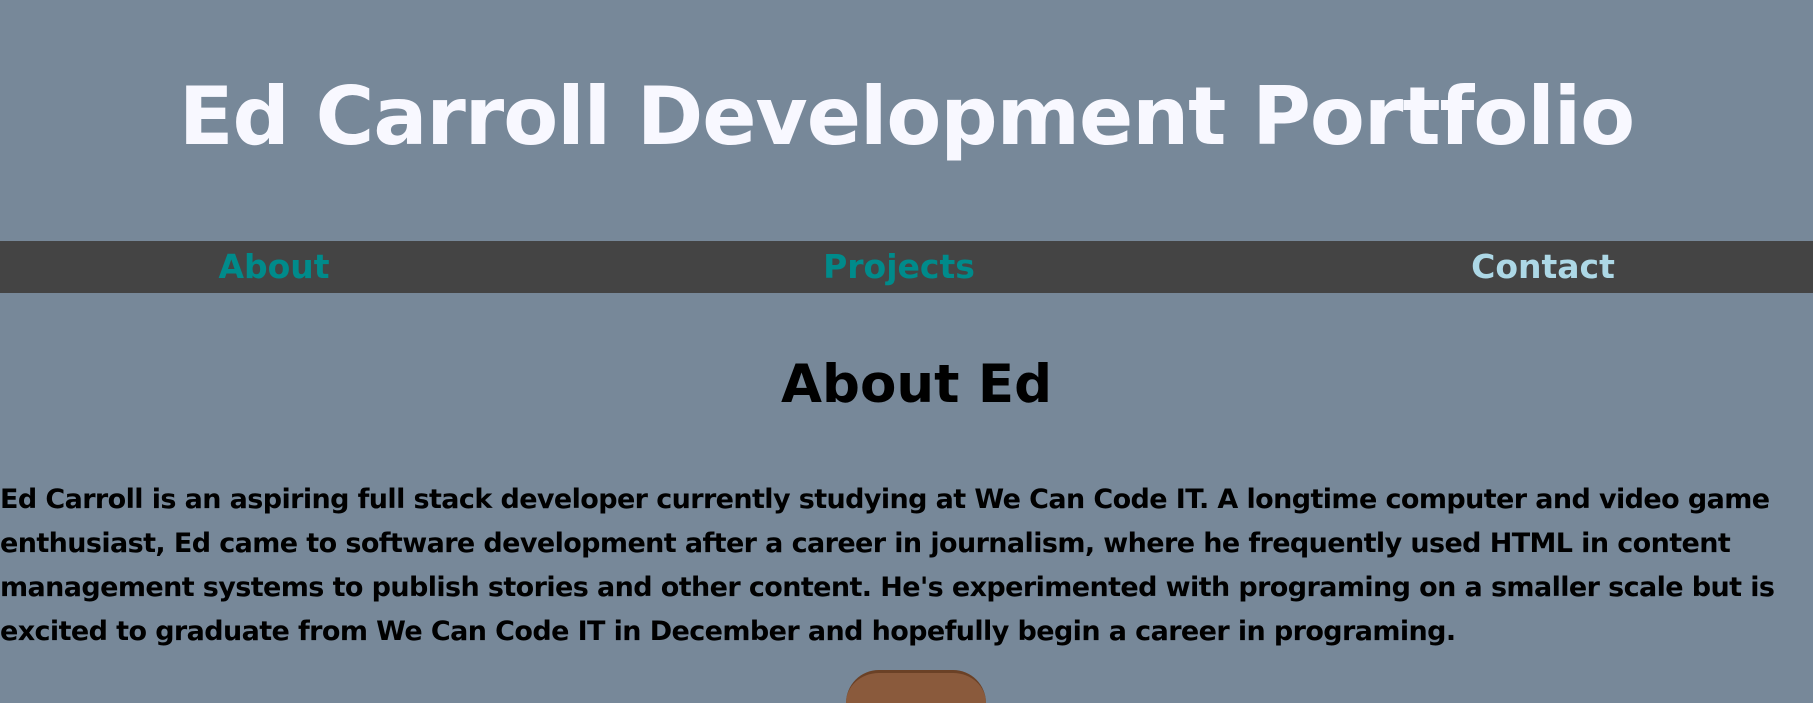 The image size is (1813, 703). I want to click on site-title: Ed Carroll Development Portfolio, so click(906, 116).